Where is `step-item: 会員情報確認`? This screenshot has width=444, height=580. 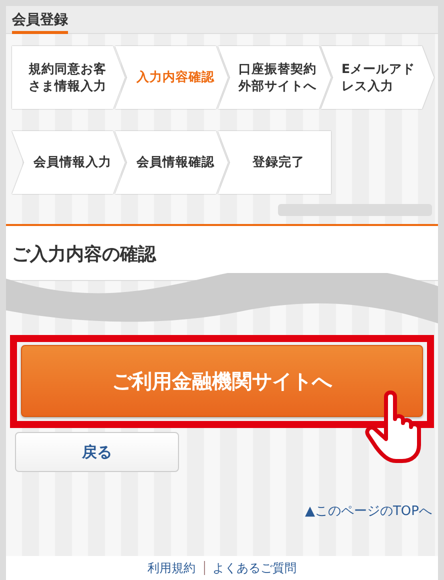
step-item: 会員情報確認 is located at coordinates (171, 162).